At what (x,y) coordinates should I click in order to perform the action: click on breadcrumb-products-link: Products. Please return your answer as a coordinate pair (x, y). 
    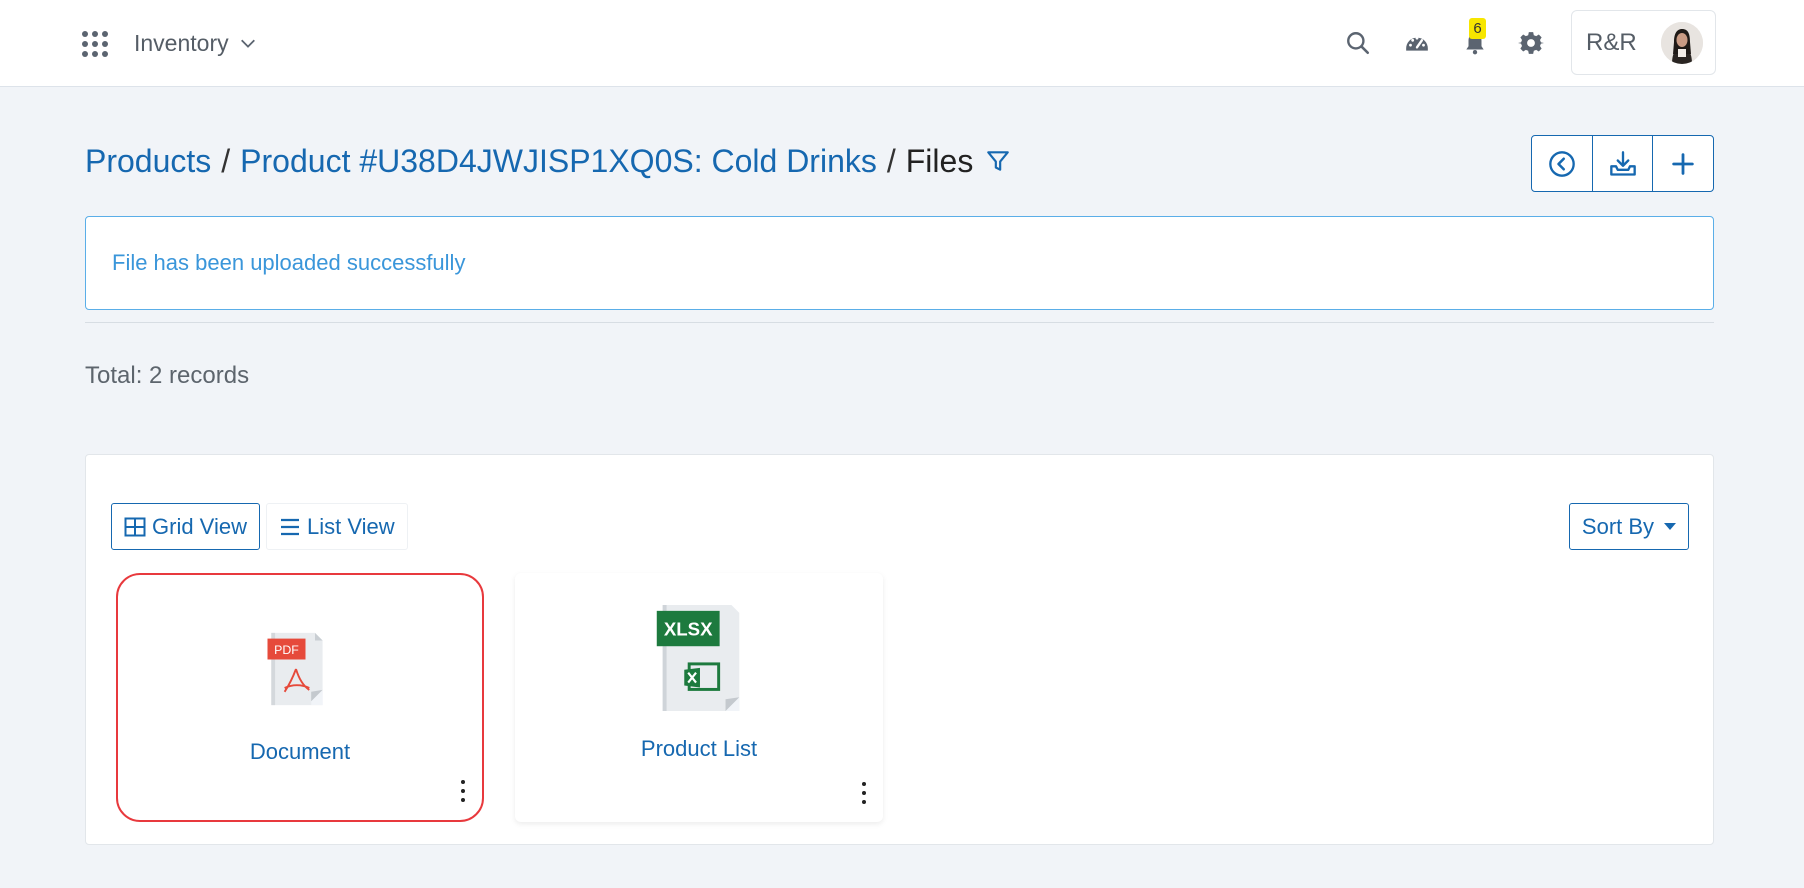
    Looking at the image, I should click on (148, 161).